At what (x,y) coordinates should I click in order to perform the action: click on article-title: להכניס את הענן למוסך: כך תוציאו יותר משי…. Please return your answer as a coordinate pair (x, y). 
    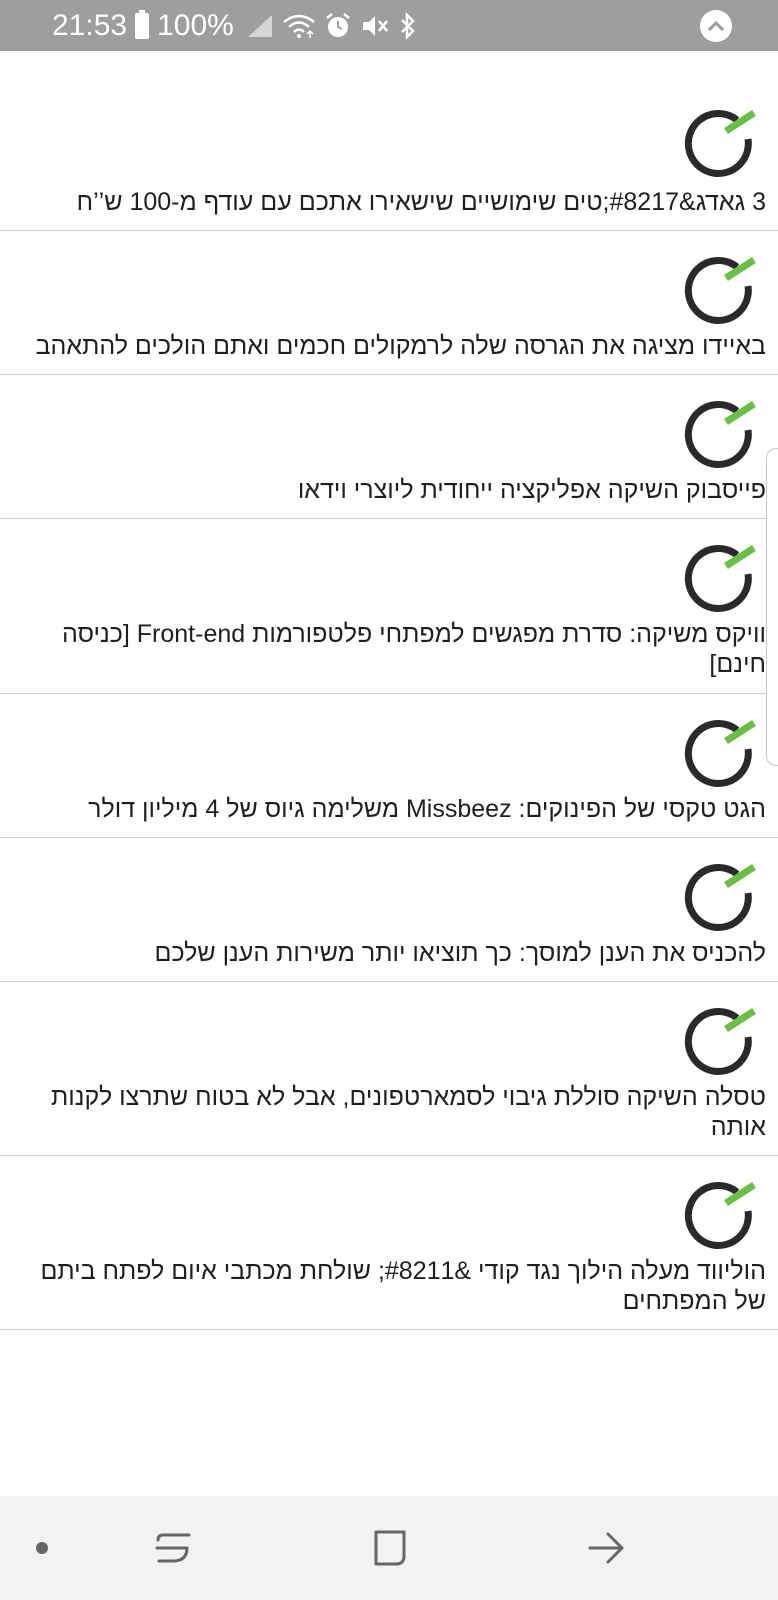
    Looking at the image, I should click on (460, 953).